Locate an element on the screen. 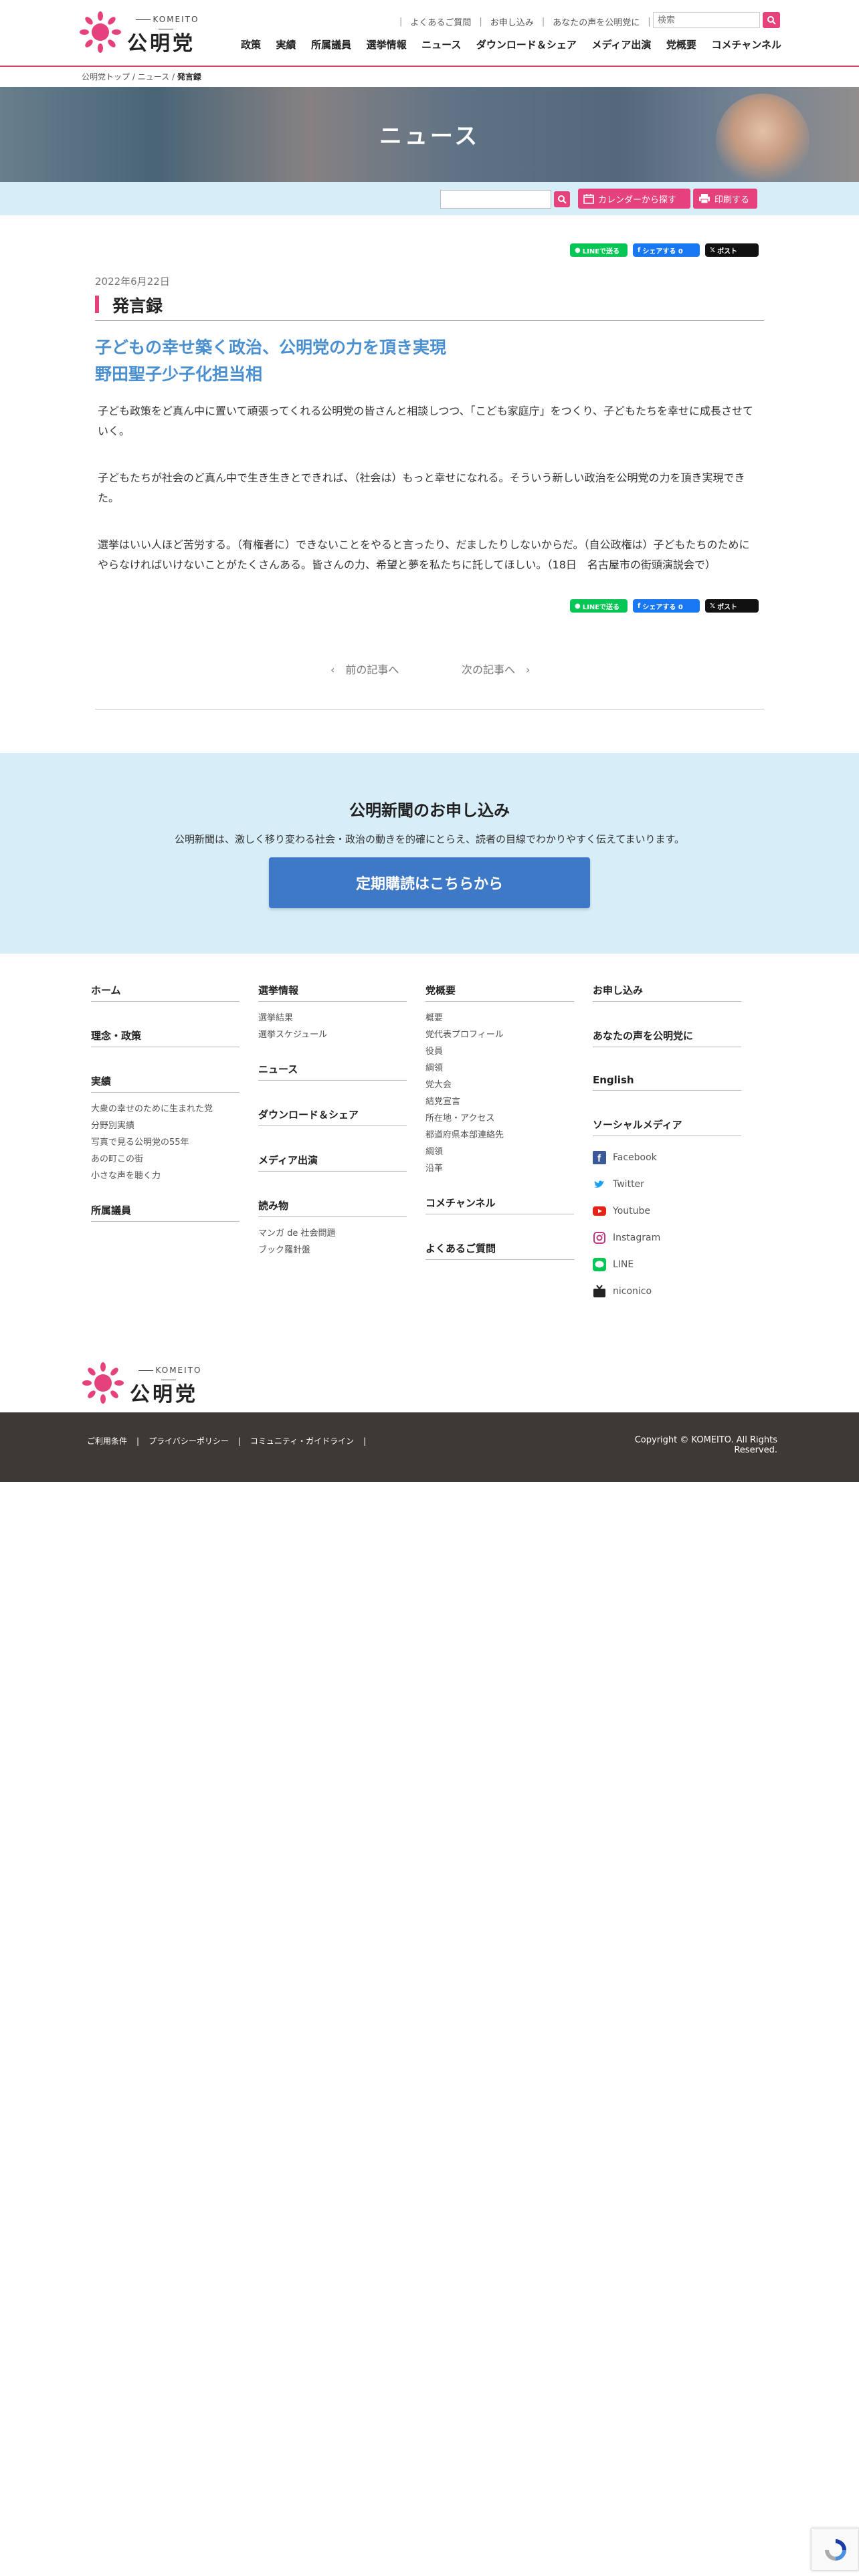 Image resolution: width=859 pixels, height=2576 pixels. youtube-icon is located at coordinates (600, 1211).